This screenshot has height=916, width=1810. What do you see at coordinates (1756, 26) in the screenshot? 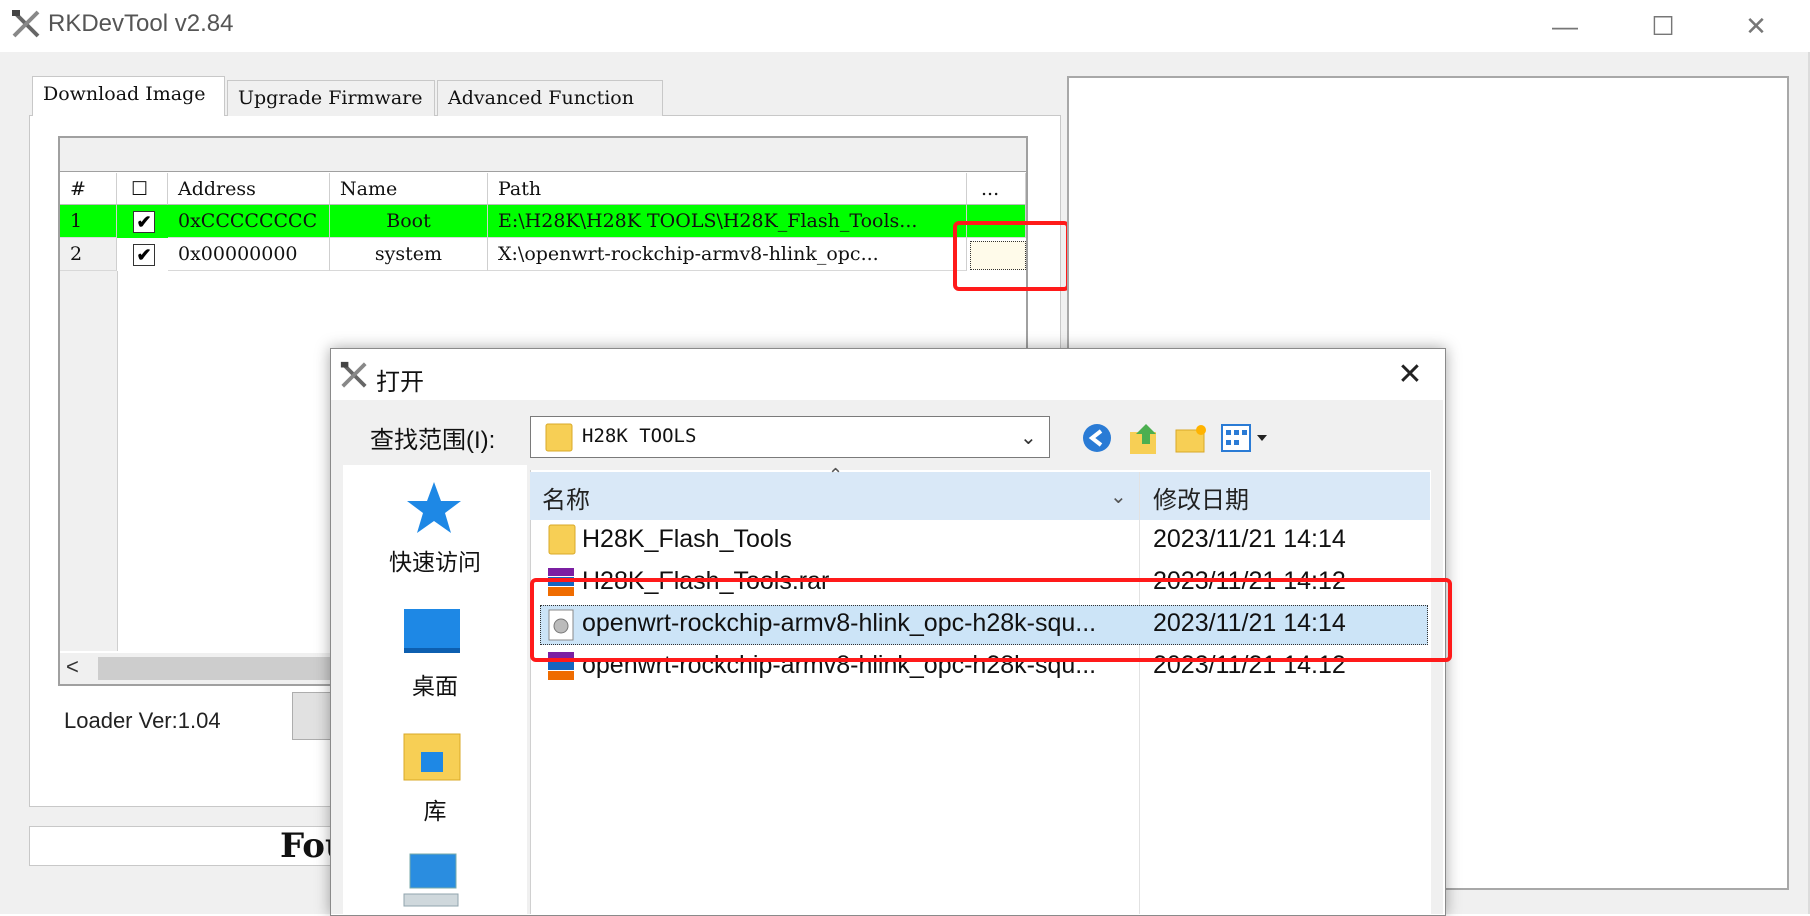
I see `close-button: ✕` at bounding box center [1756, 26].